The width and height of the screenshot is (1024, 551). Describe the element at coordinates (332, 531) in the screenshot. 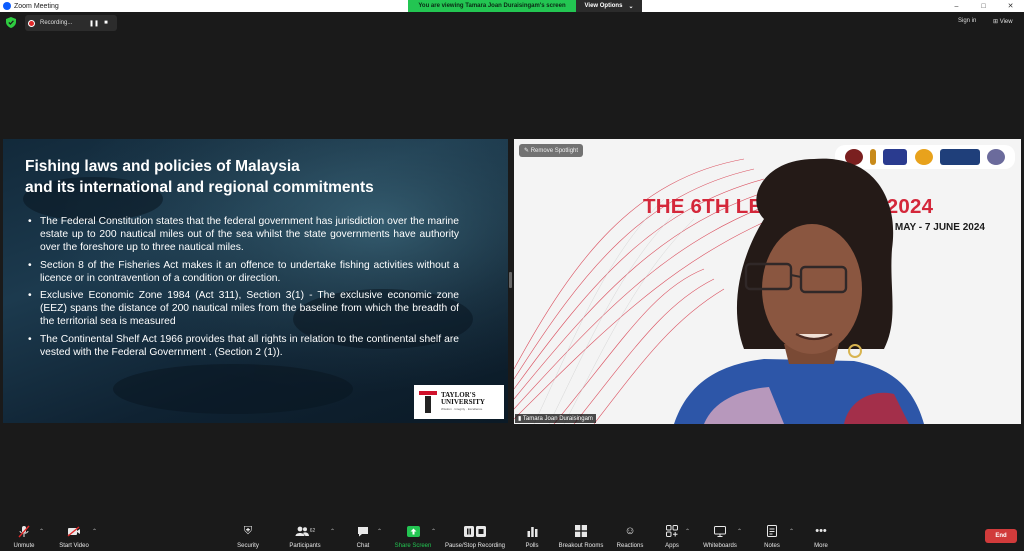

I see `participants-options-caret: ⌃` at that location.